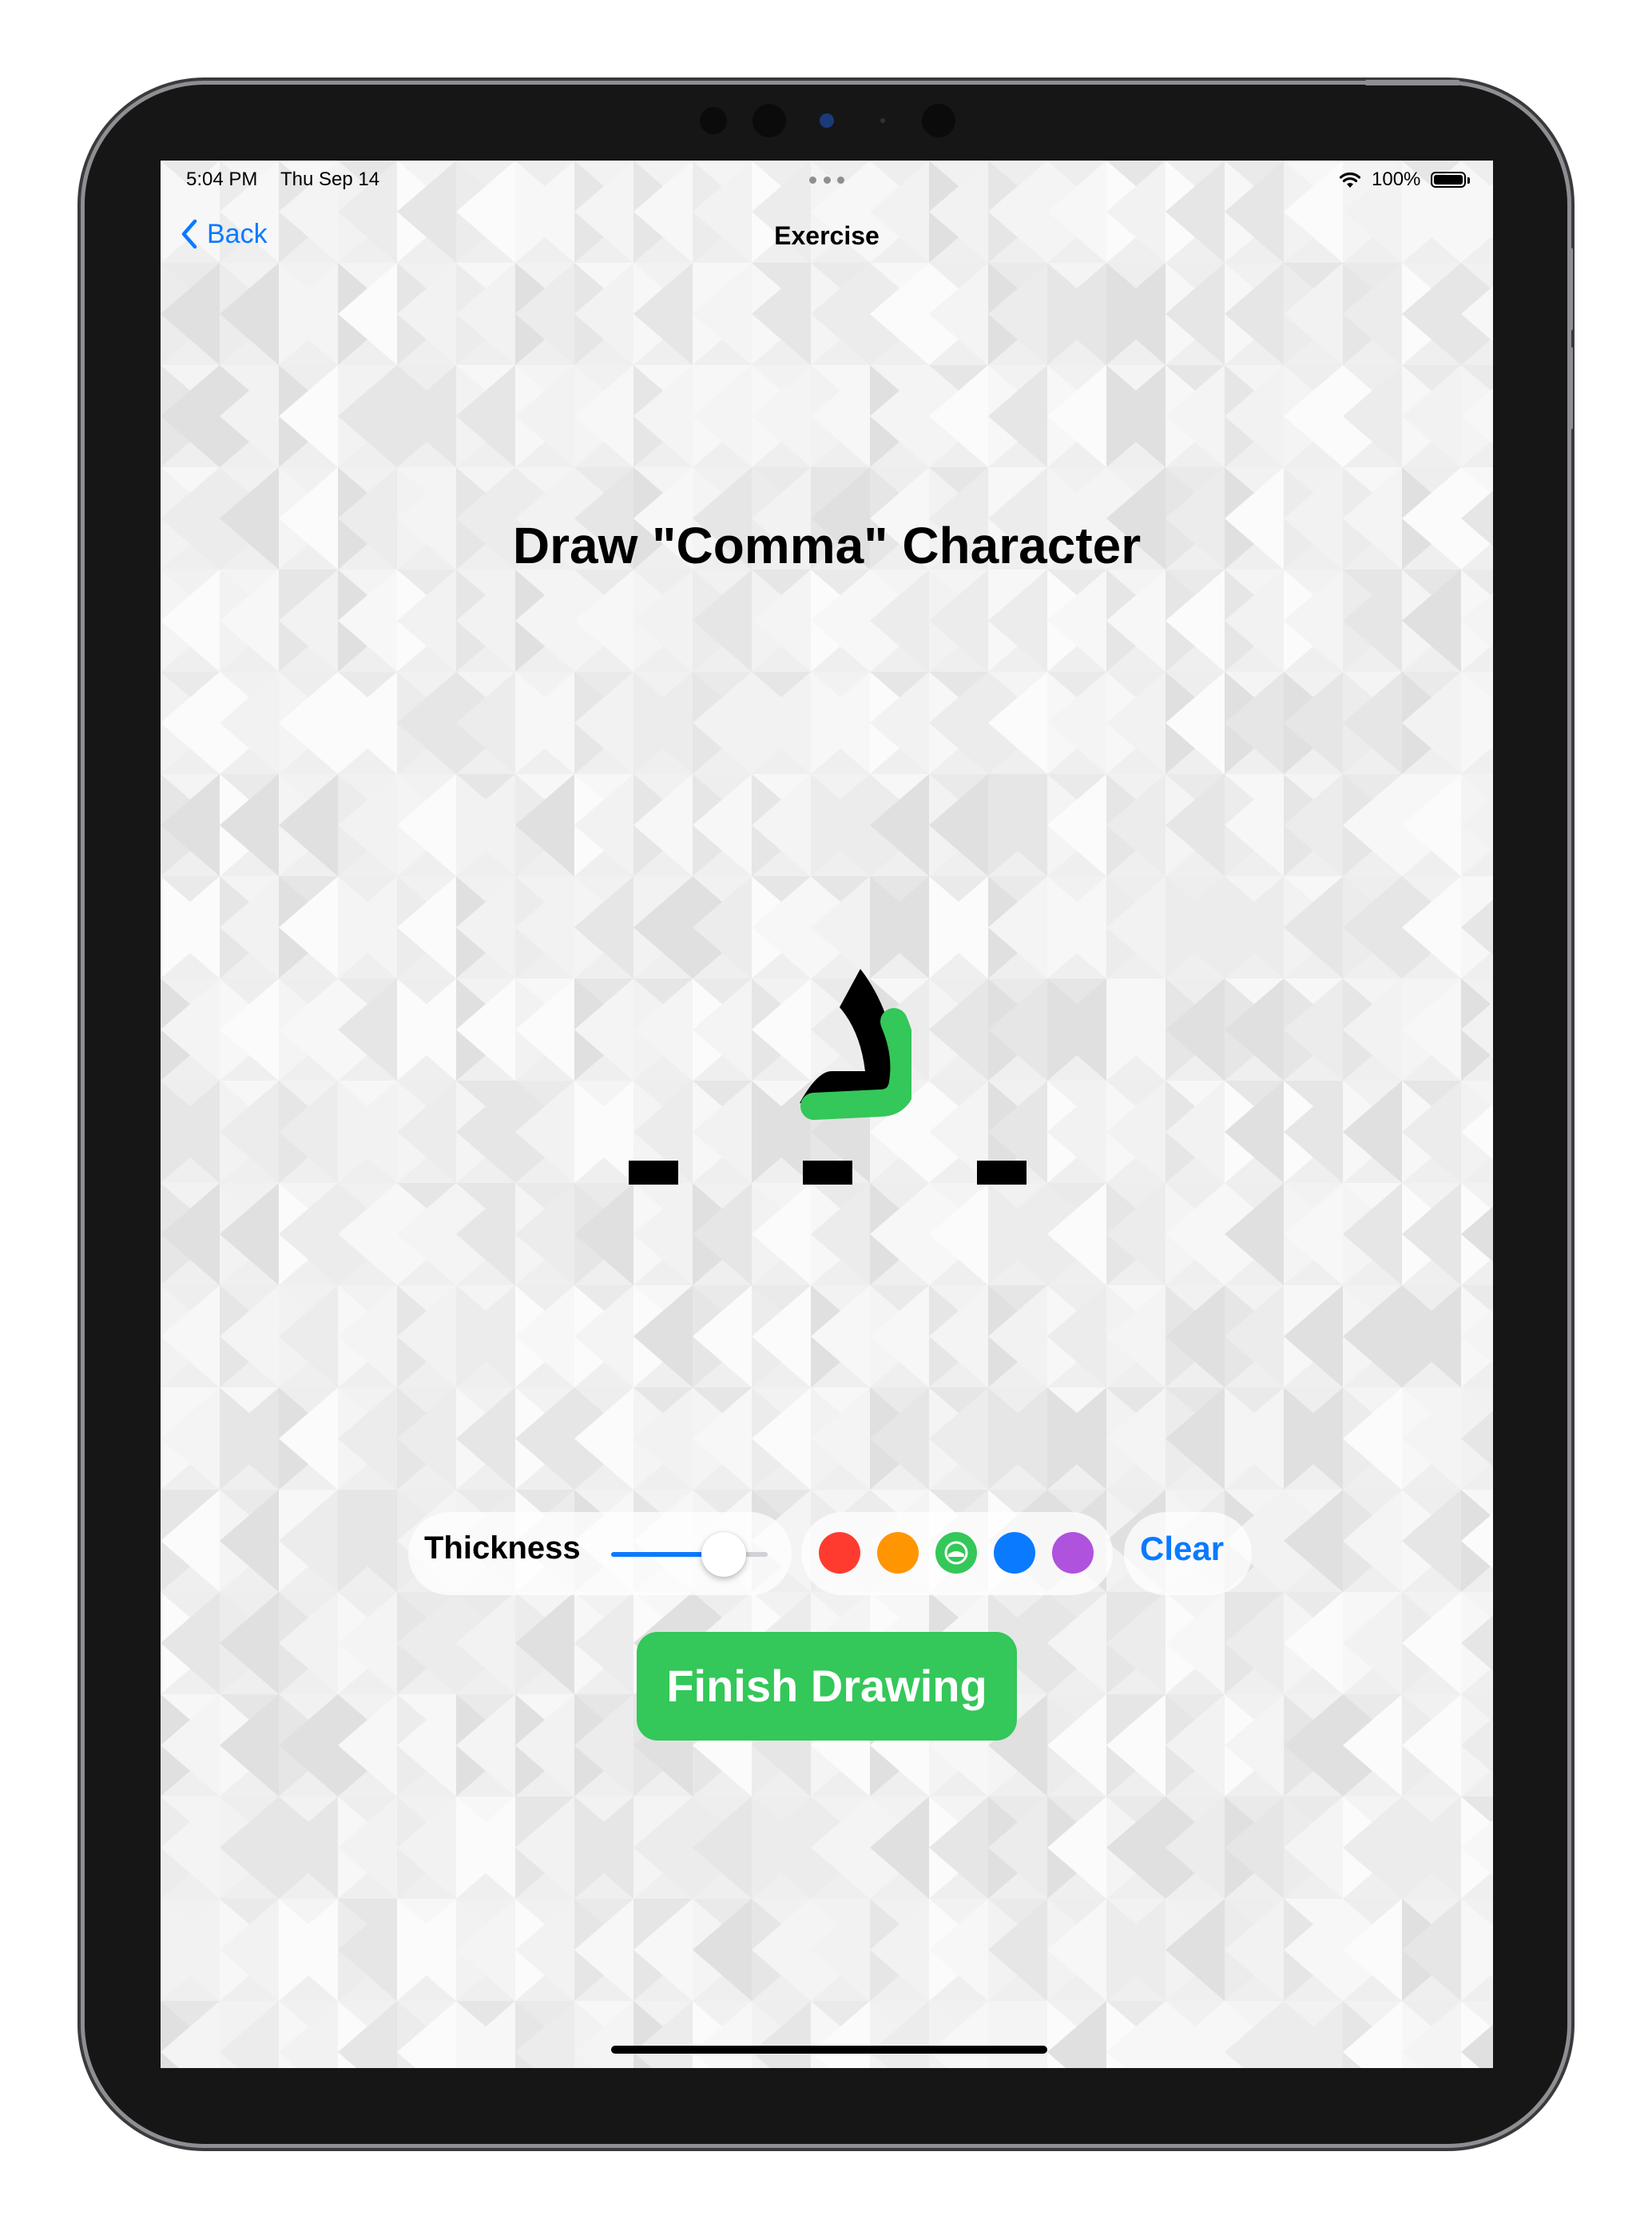 This screenshot has height=2227, width=1652. Describe the element at coordinates (1570, 389) in the screenshot. I see `volume-down-button` at that location.